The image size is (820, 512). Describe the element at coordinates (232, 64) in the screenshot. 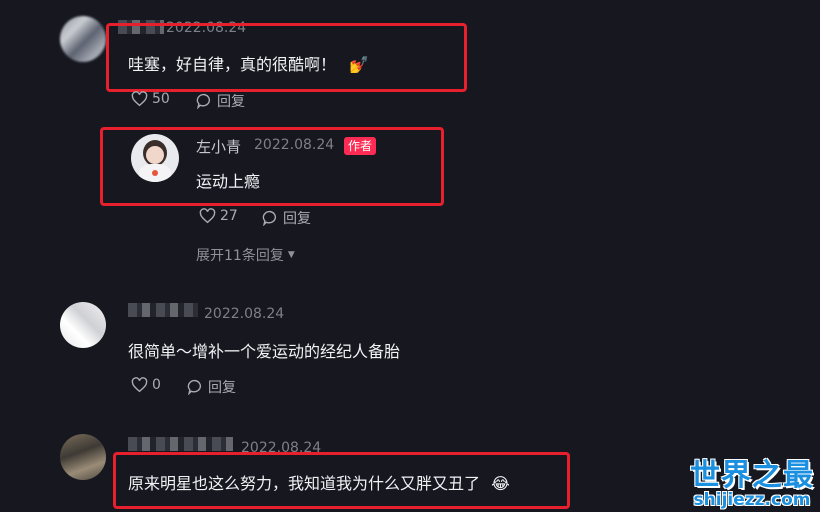

I see `comment-body: 哇塞，好自律，真的很酷啊！` at that location.